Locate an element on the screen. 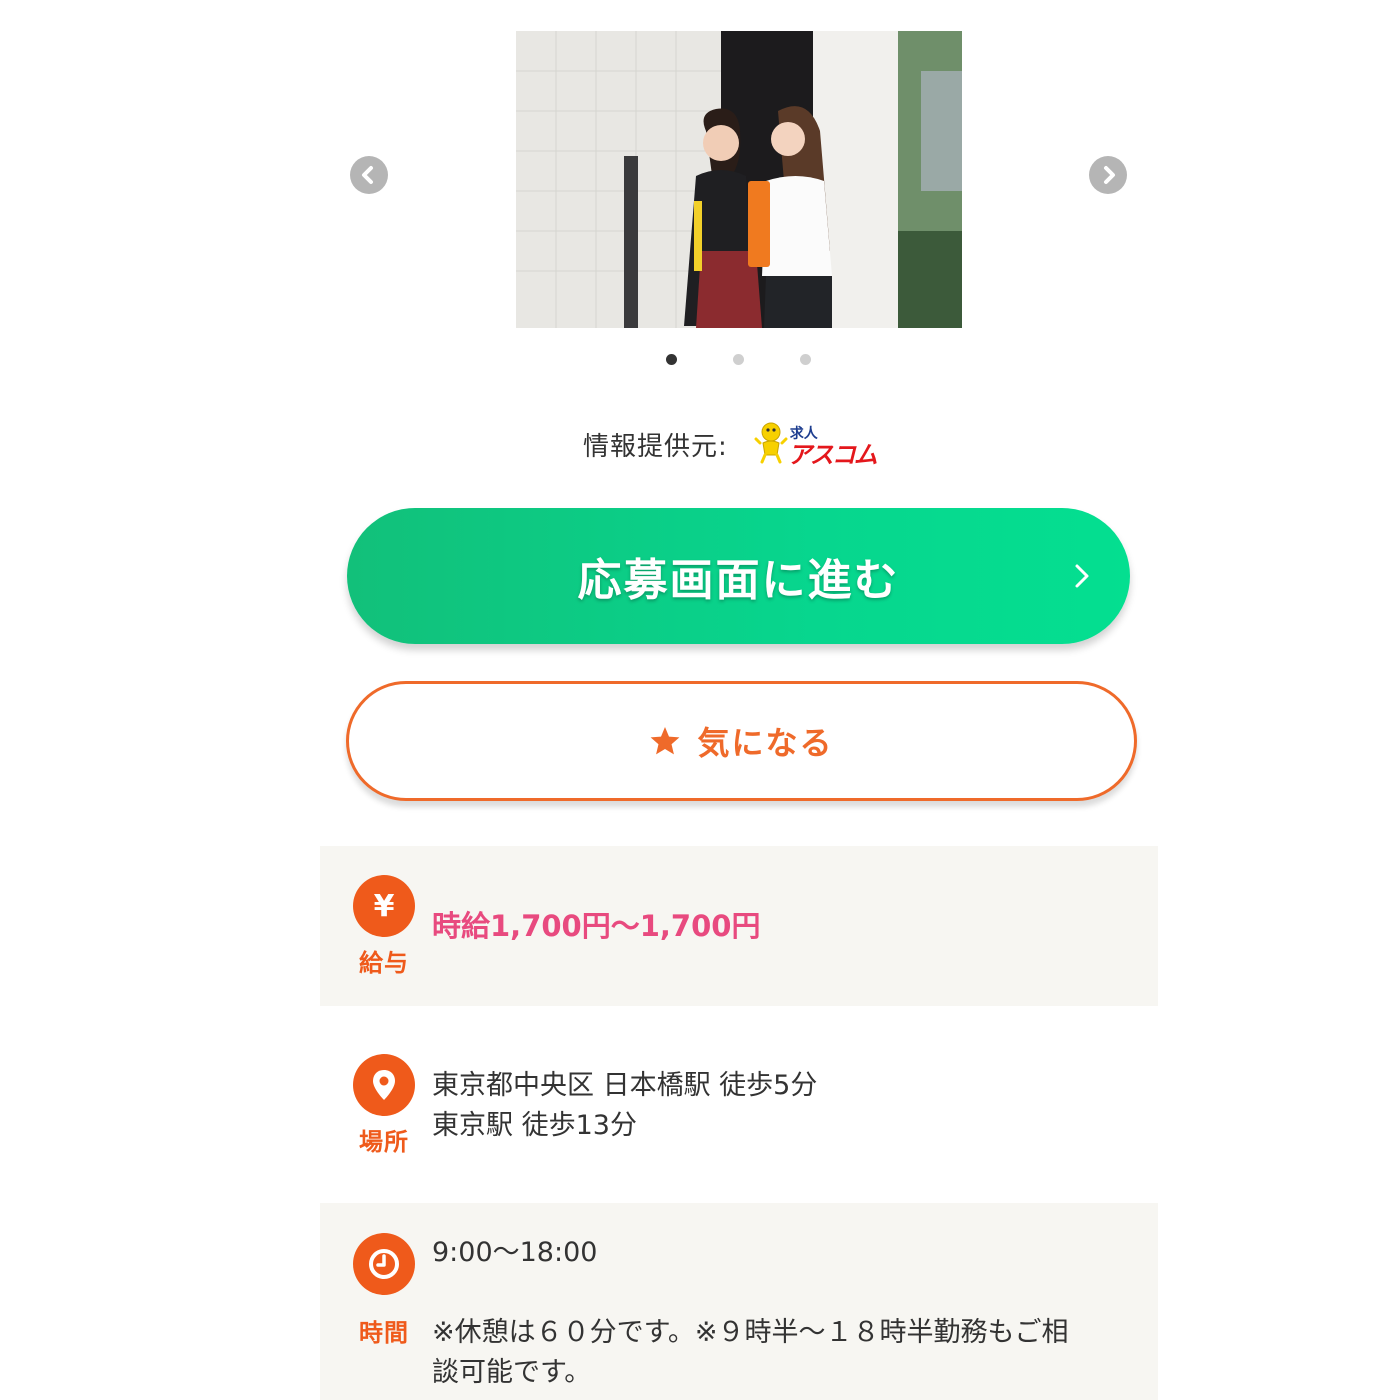 This screenshot has height=1400, width=1400. info-provider: 情報提供元: 求人 アスコム is located at coordinates (737, 444).